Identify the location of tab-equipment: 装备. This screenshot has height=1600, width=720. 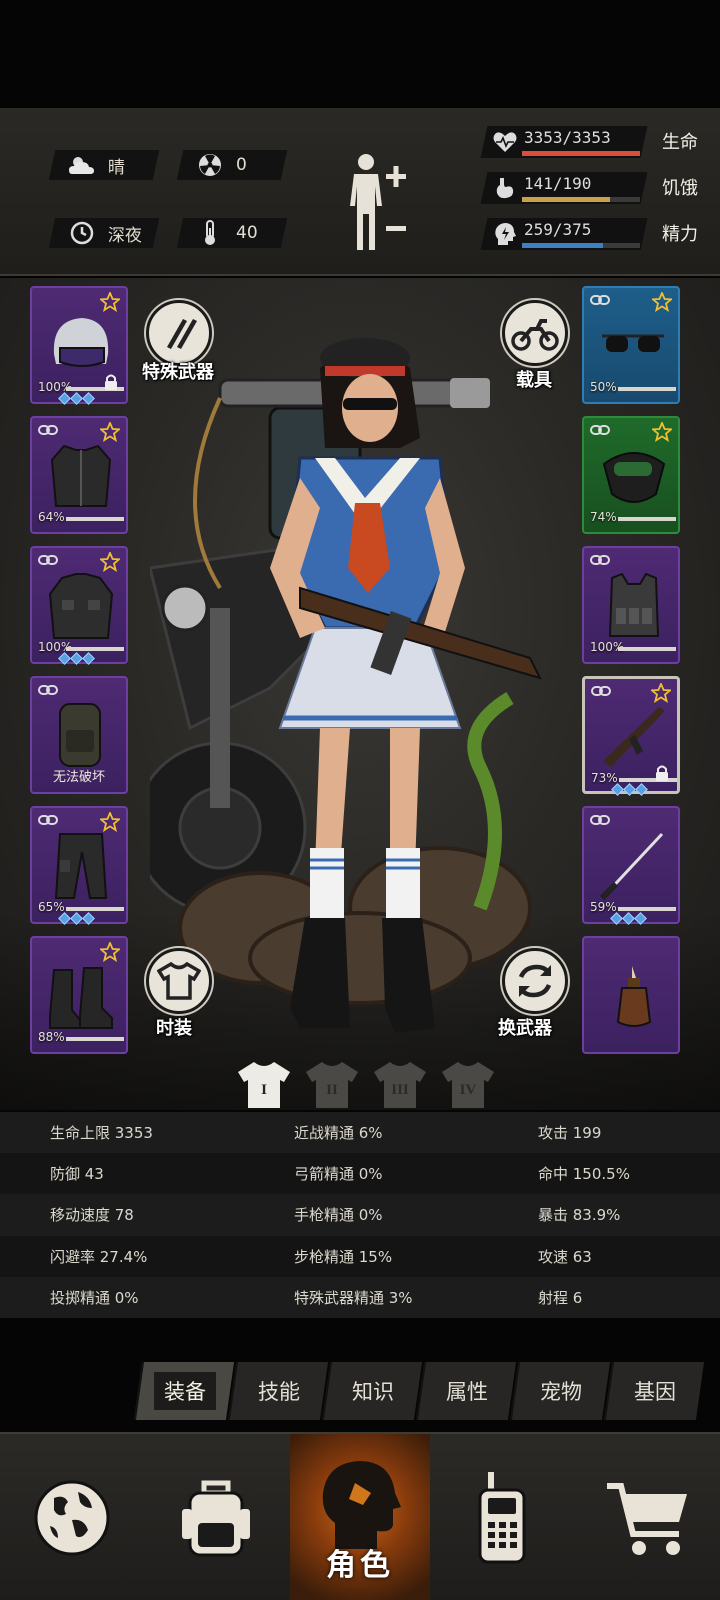
(184, 1391).